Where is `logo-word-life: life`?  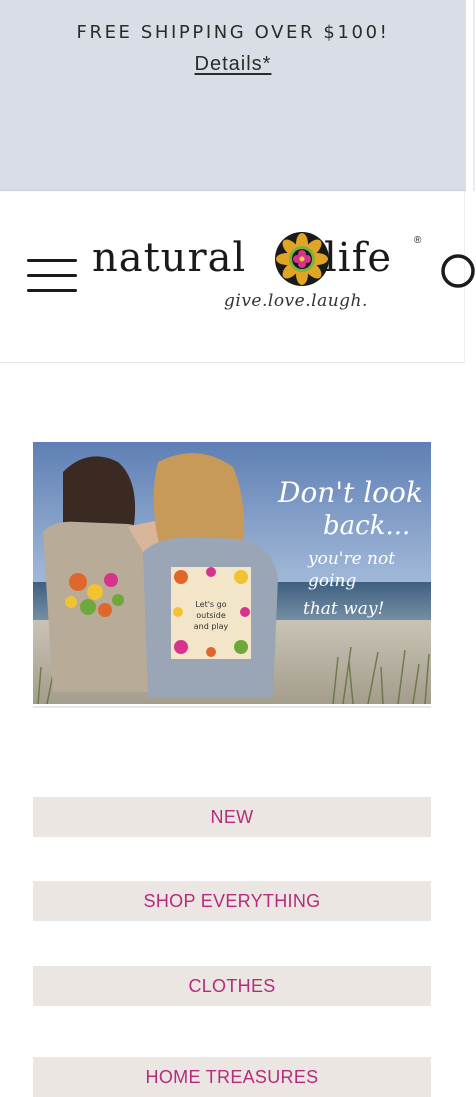 logo-word-life: life is located at coordinates (358, 258).